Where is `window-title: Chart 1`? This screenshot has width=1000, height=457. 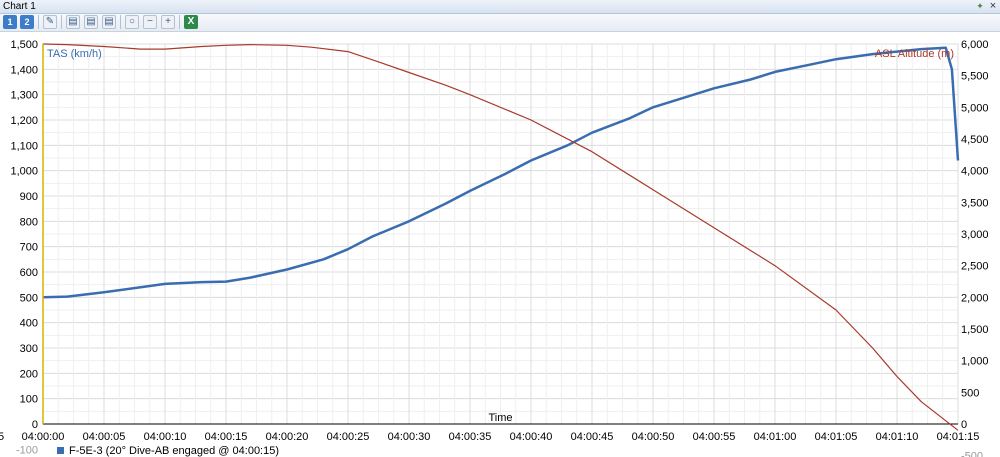 window-title: Chart 1 is located at coordinates (19, 6).